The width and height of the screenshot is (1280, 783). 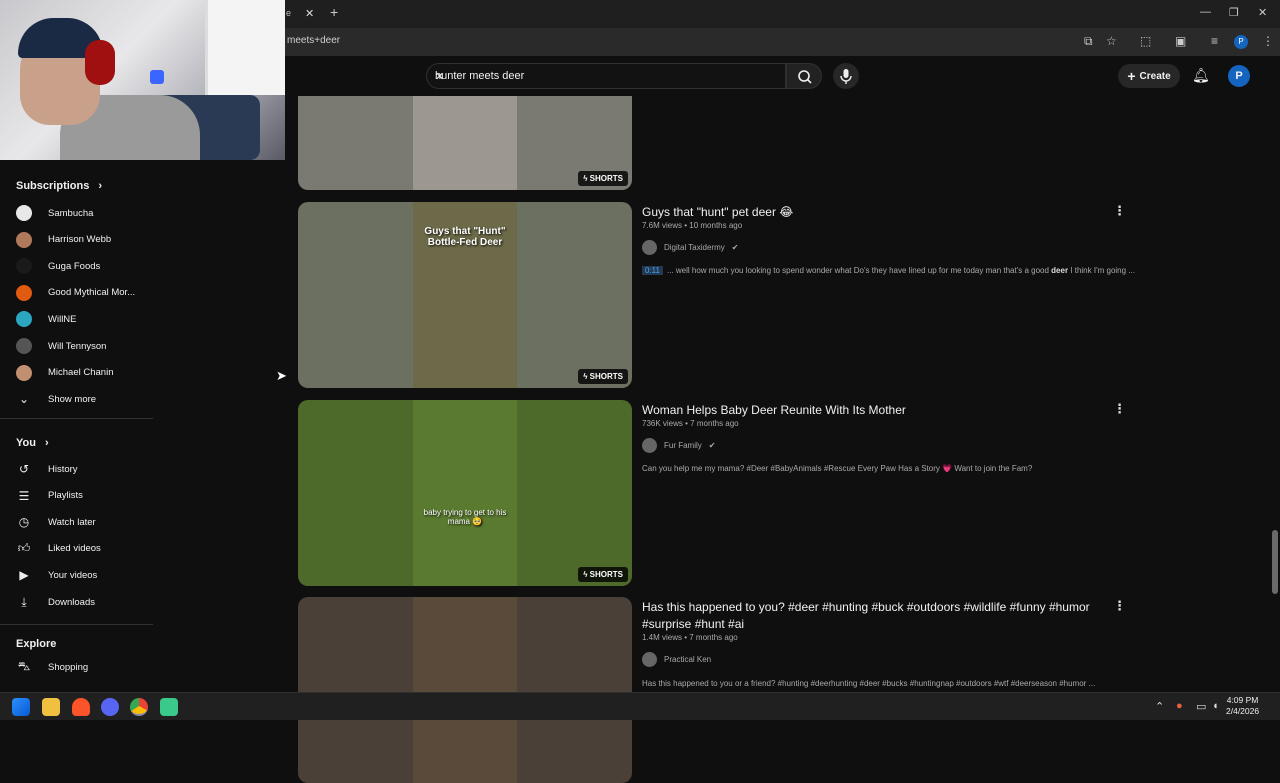 What do you see at coordinates (1179, 706) in the screenshot?
I see `mic-tray-icon: ●` at bounding box center [1179, 706].